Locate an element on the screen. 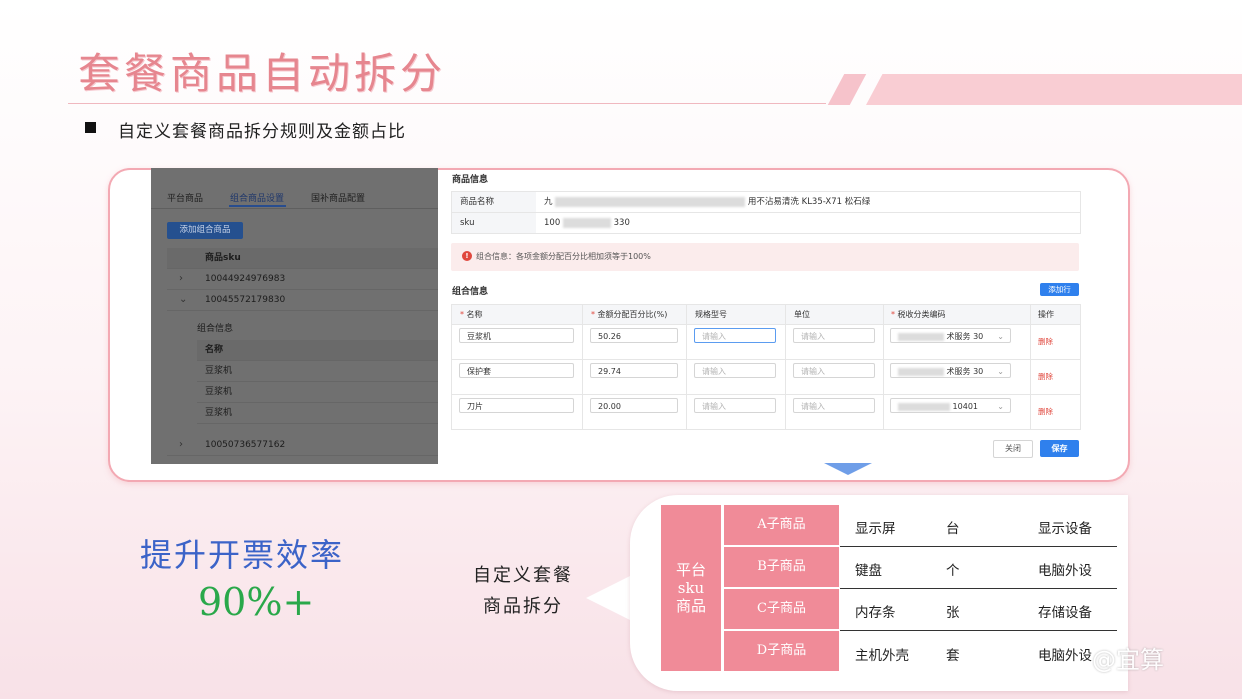 Image resolution: width=1242 pixels, height=699 pixels. child-label-b: B子商品 is located at coordinates (781, 567).